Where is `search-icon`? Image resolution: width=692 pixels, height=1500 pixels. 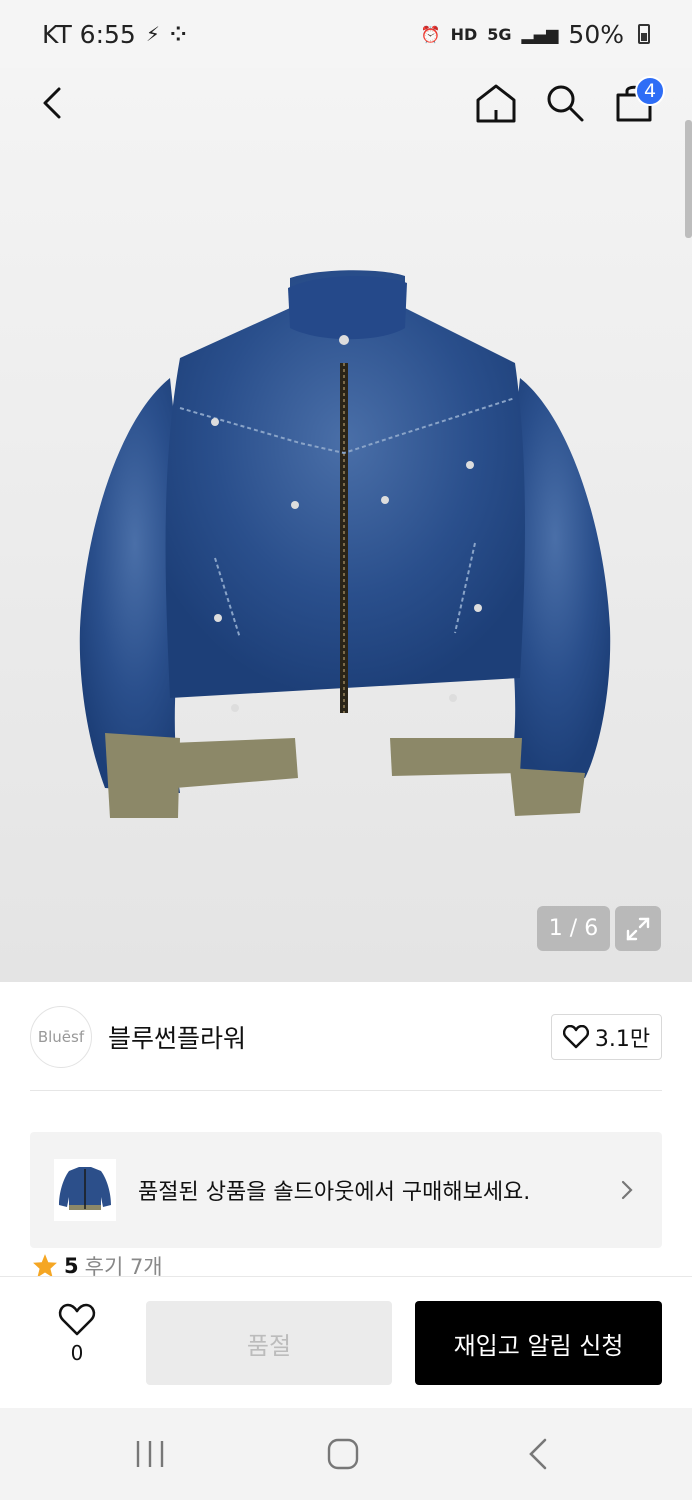 search-icon is located at coordinates (565, 103).